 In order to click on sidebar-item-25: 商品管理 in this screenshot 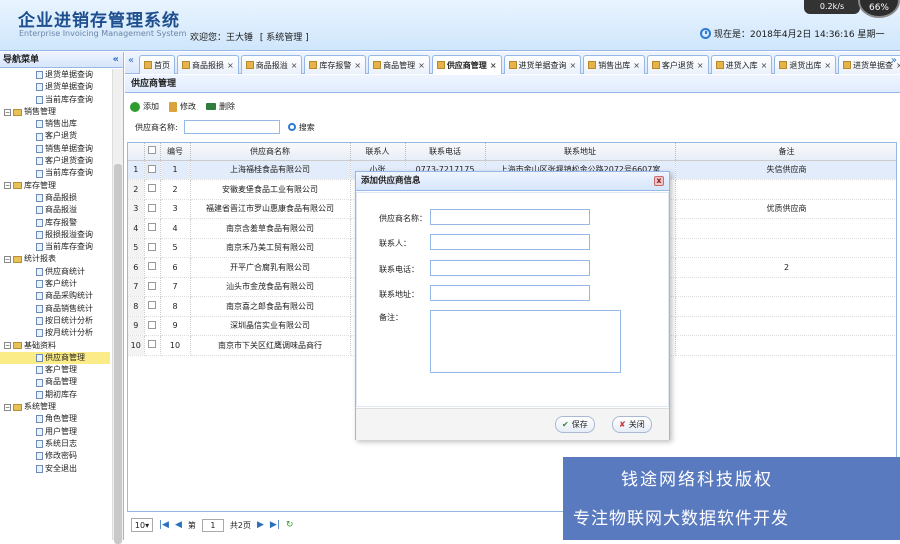, I will do `click(55, 382)`.